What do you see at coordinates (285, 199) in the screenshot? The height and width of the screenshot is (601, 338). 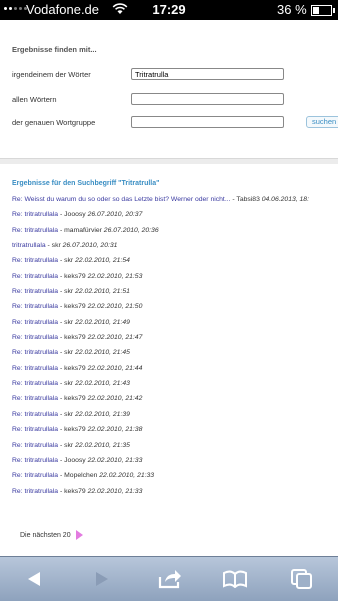 I see `result-date: 04.06.2013, 18:` at bounding box center [285, 199].